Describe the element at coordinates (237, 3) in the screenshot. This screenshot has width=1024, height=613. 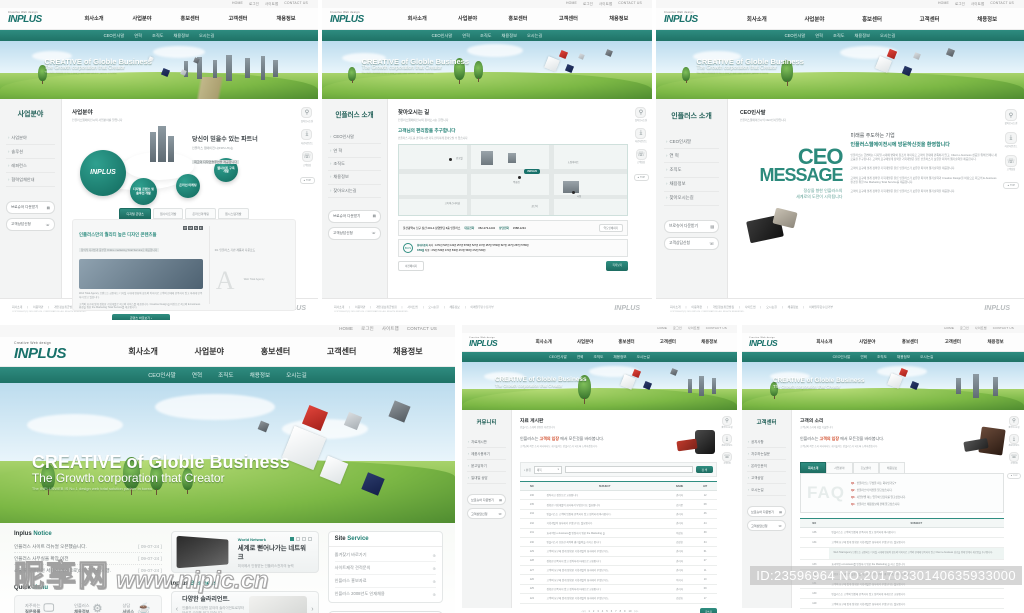
I see `util-link-home: HOME` at that location.